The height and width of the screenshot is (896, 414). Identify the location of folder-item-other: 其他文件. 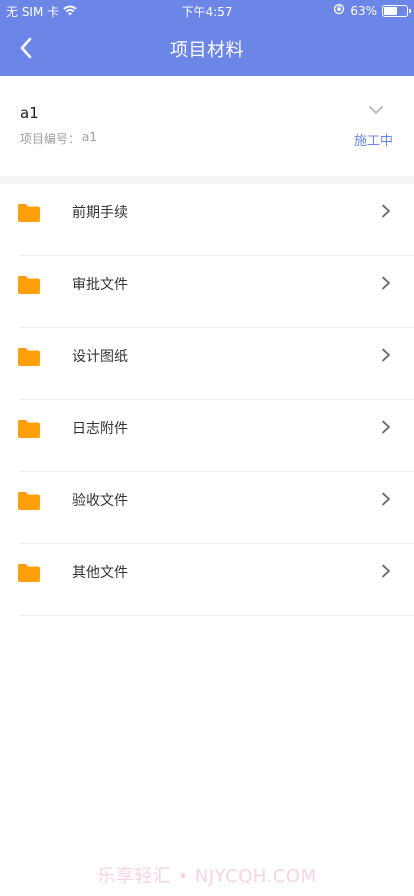
(207, 580).